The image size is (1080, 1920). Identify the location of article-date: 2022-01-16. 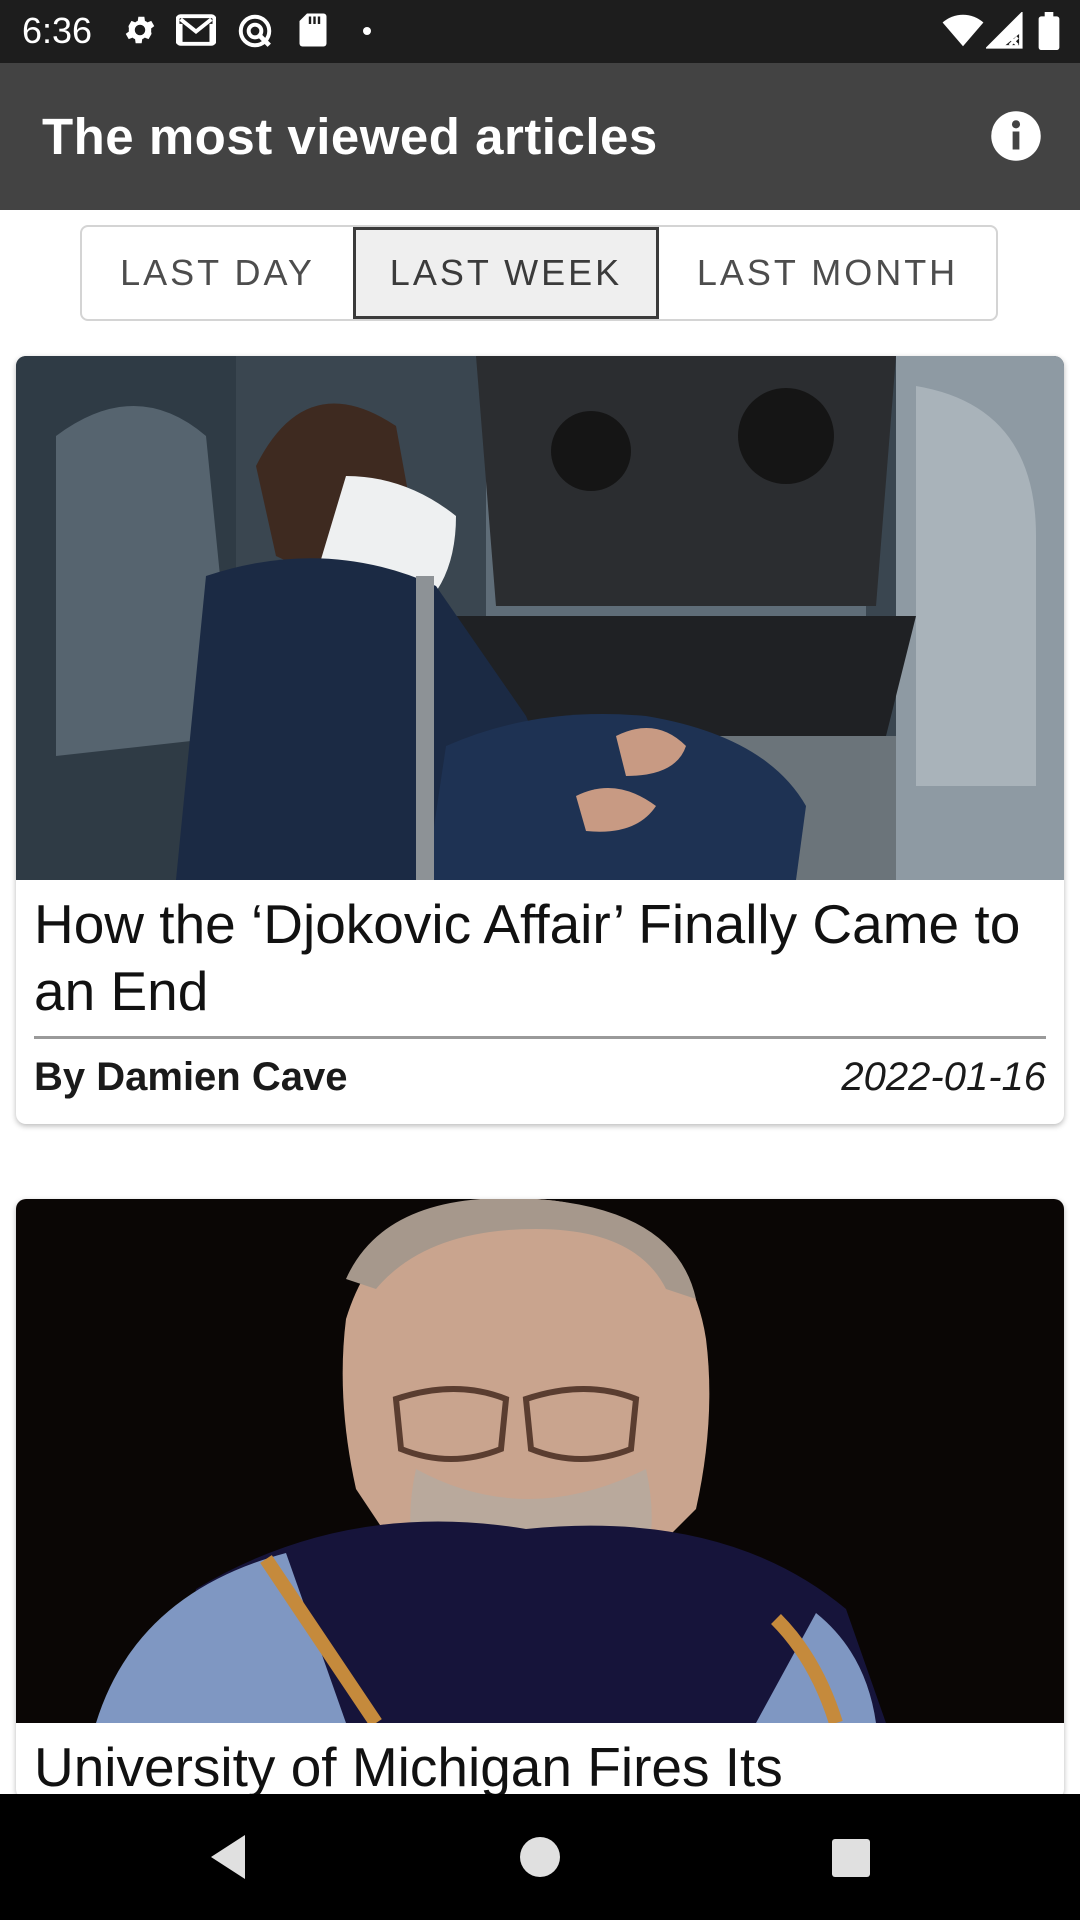
(943, 1077).